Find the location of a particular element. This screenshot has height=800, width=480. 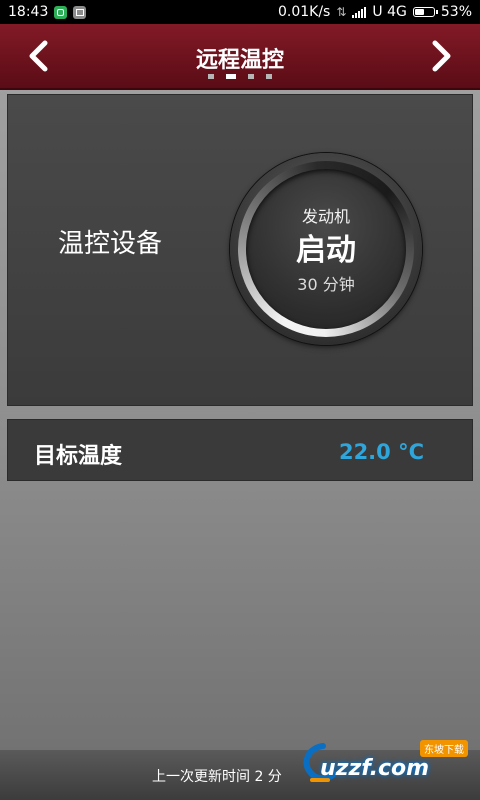

target-temperature-value: 22.0 °C is located at coordinates (381, 452).